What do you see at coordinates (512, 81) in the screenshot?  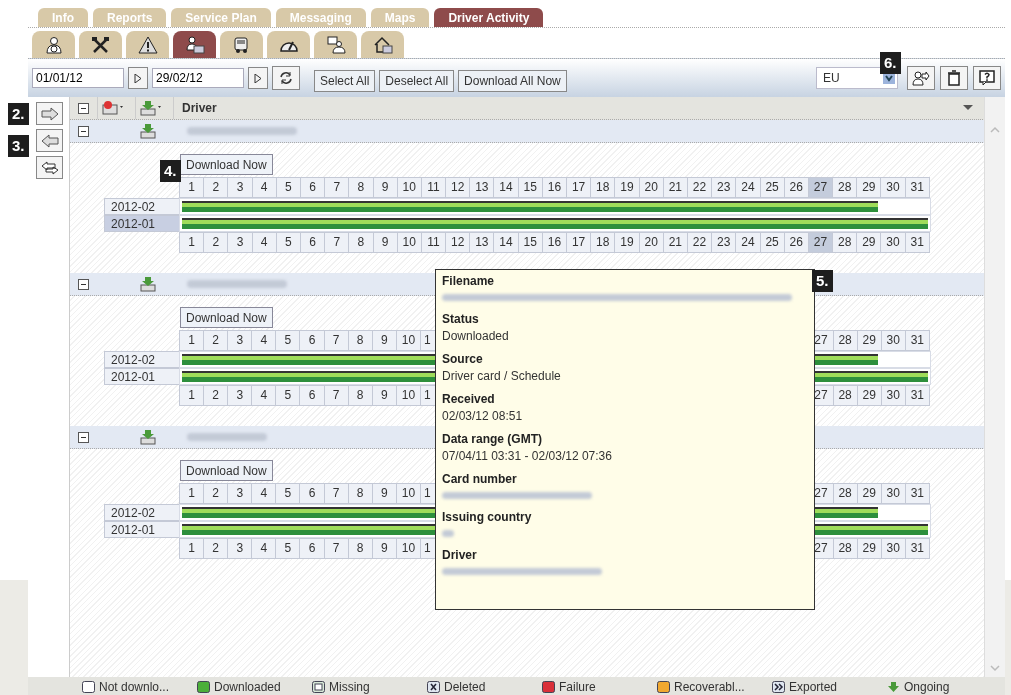 I see `toolbar-button: Download All Now` at bounding box center [512, 81].